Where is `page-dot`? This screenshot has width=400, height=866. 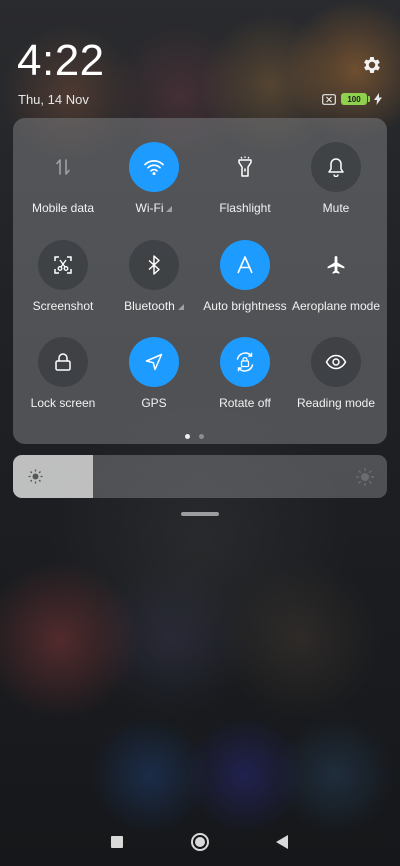
page-dot is located at coordinates (201, 436).